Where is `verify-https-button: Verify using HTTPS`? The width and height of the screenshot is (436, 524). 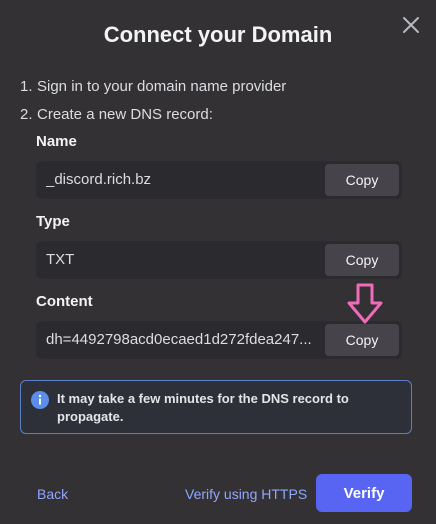 verify-https-button: Verify using HTTPS is located at coordinates (246, 494).